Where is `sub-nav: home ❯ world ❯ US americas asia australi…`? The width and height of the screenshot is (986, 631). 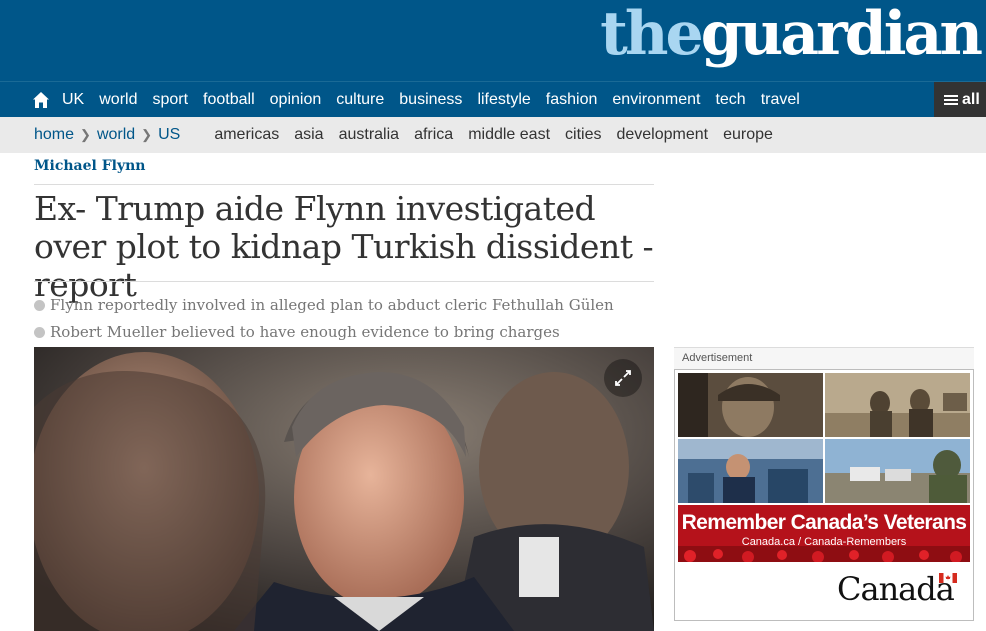 sub-nav: home ❯ world ❯ US americas asia australi… is located at coordinates (493, 135).